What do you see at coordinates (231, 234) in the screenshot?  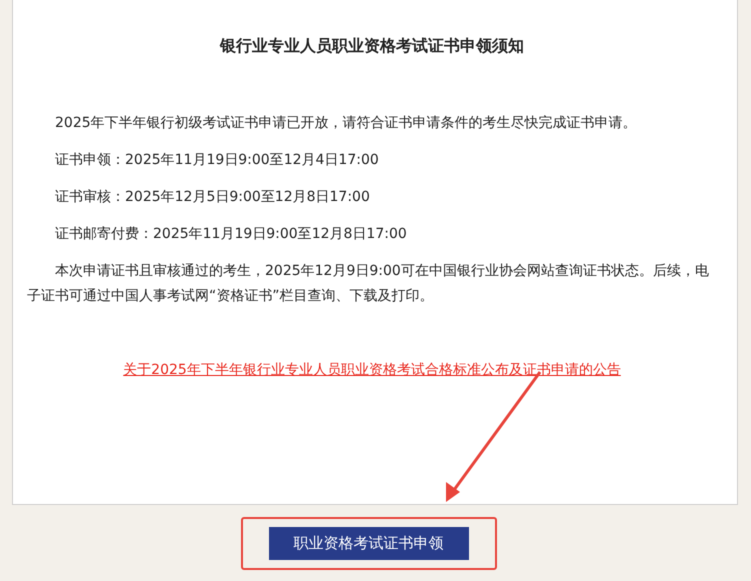 I see `notice-paragraph: 证书邮寄付费：2025年11月19日9:00至12月8日17:00` at bounding box center [231, 234].